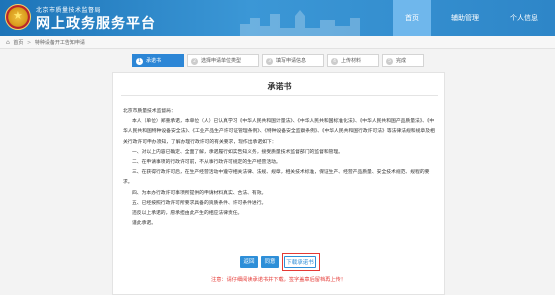 This screenshot has height=295, width=555. Describe the element at coordinates (149, 111) in the screenshot. I see `letter-salutation: 北京市质量技术监督局：` at that location.